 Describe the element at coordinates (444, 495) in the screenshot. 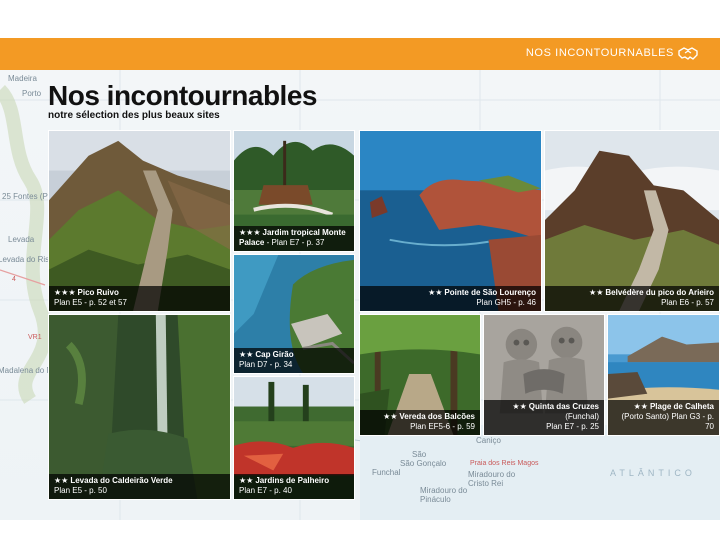

I see `map-label: Miradouro do Pináculo` at that location.